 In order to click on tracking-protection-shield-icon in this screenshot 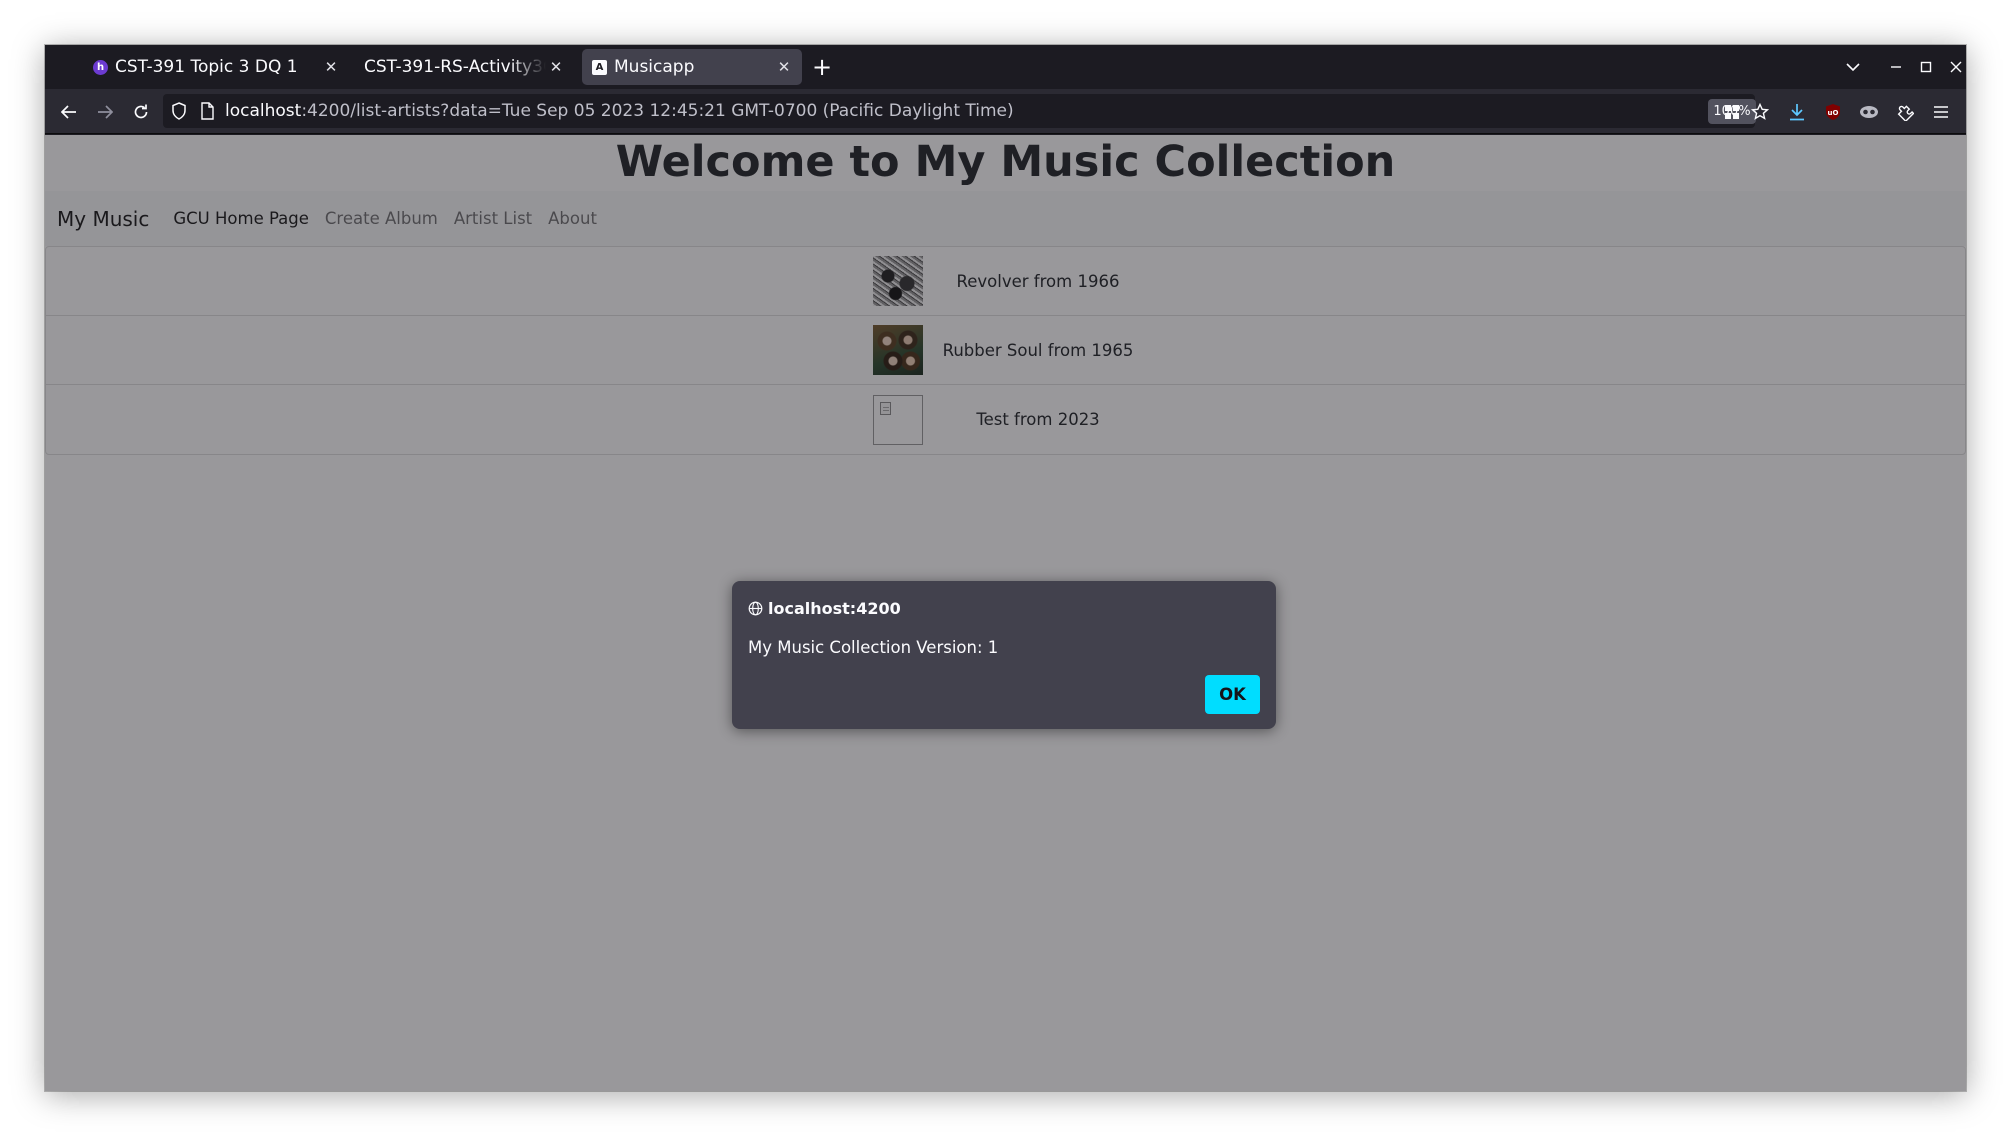, I will do `click(179, 113)`.